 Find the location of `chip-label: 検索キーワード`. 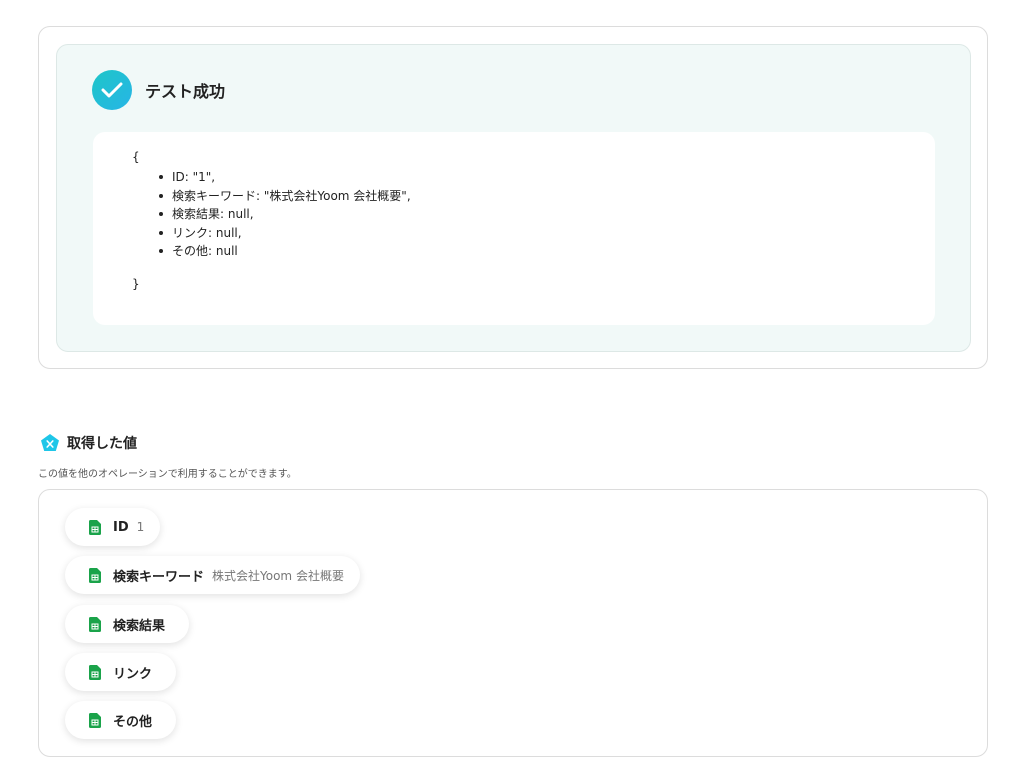

chip-label: 検索キーワード is located at coordinates (159, 577).